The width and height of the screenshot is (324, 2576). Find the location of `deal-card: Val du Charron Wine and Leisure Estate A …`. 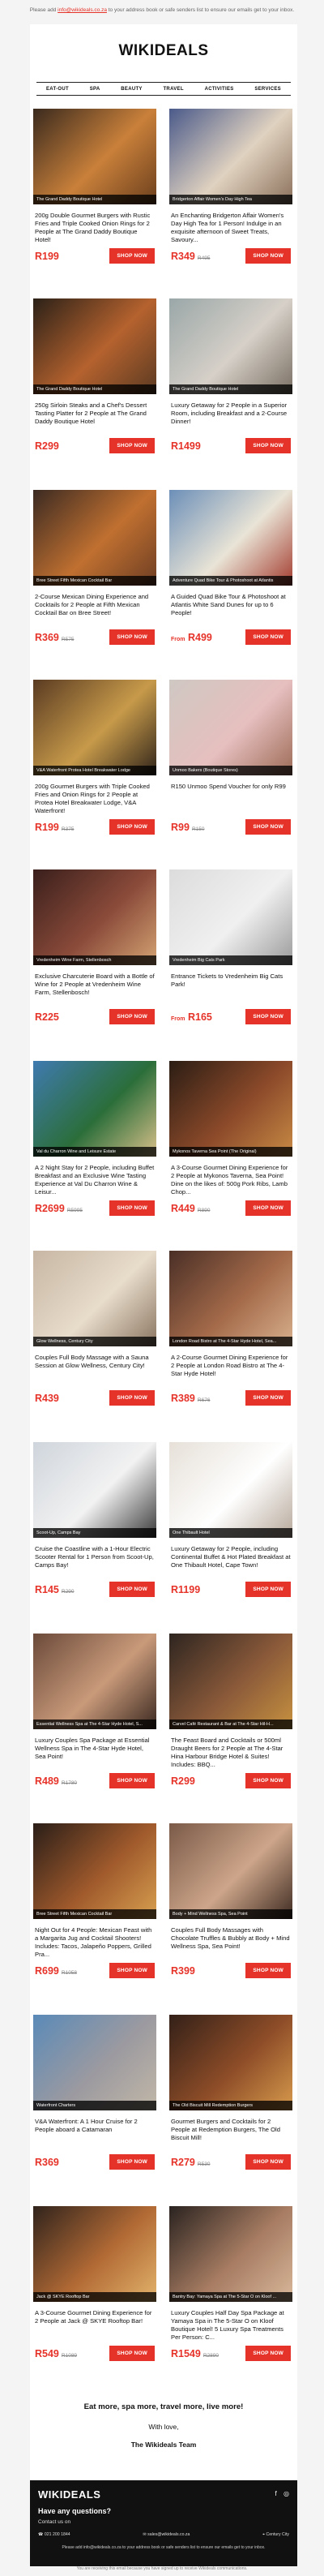

deal-card: Val du Charron Wine and Leisure Estate A … is located at coordinates (94, 1138).